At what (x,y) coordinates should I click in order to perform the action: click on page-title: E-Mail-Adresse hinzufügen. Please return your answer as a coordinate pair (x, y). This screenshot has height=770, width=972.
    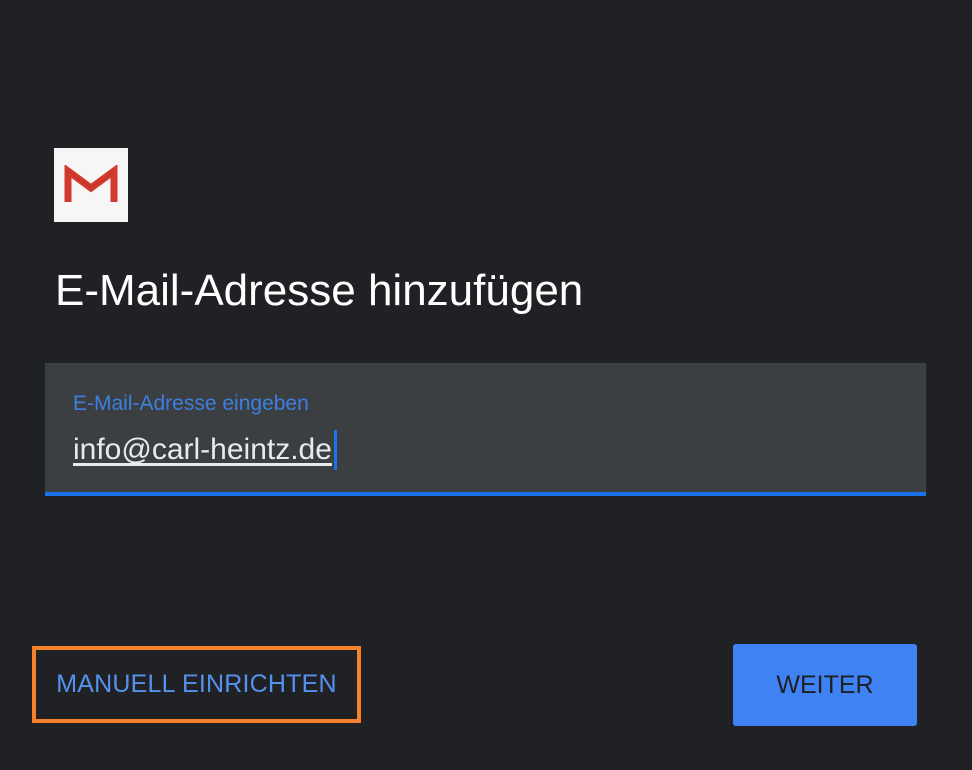
    Looking at the image, I should click on (319, 290).